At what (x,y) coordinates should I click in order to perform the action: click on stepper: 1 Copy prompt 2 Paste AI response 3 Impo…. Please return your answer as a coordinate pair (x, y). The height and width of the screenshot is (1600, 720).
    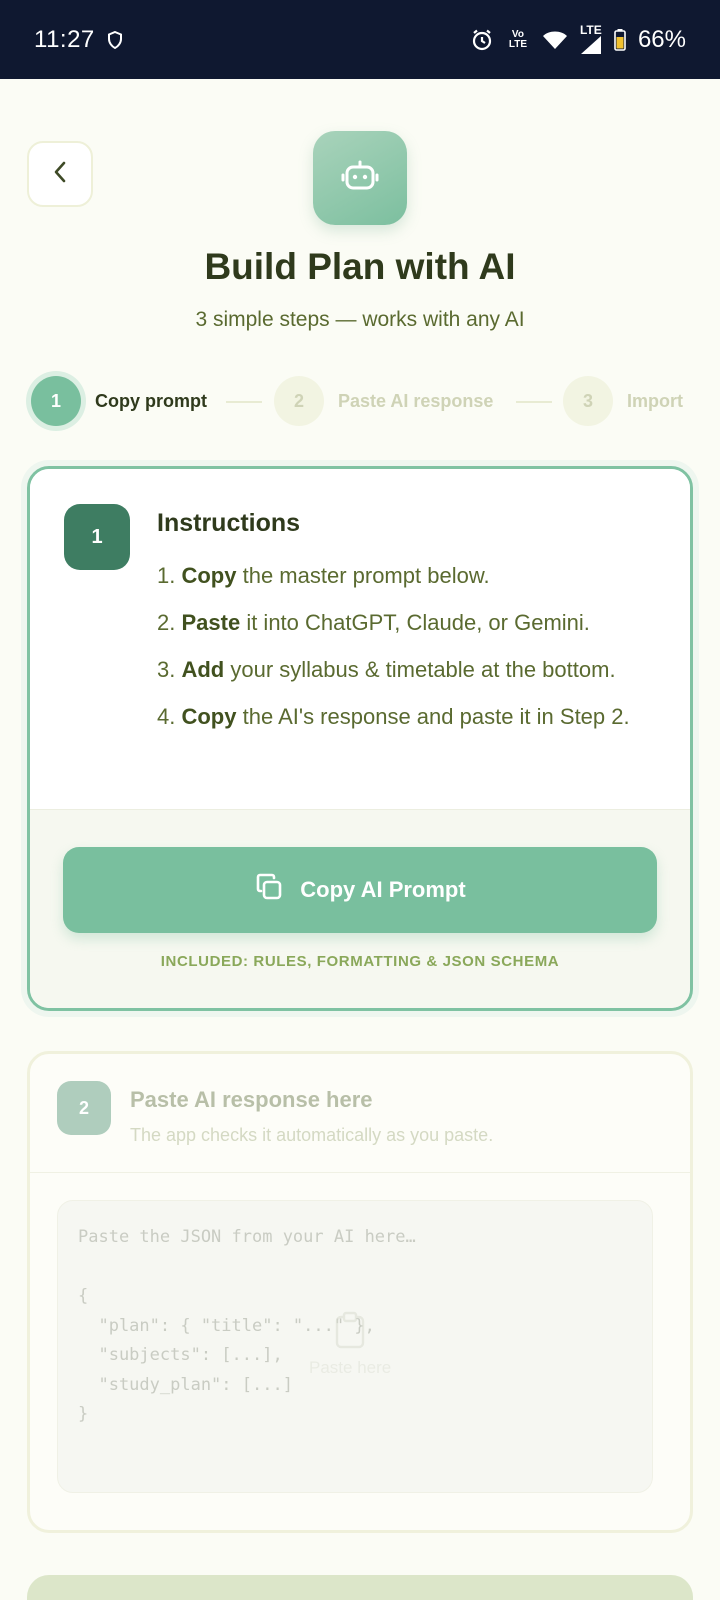
    Looking at the image, I should click on (362, 401).